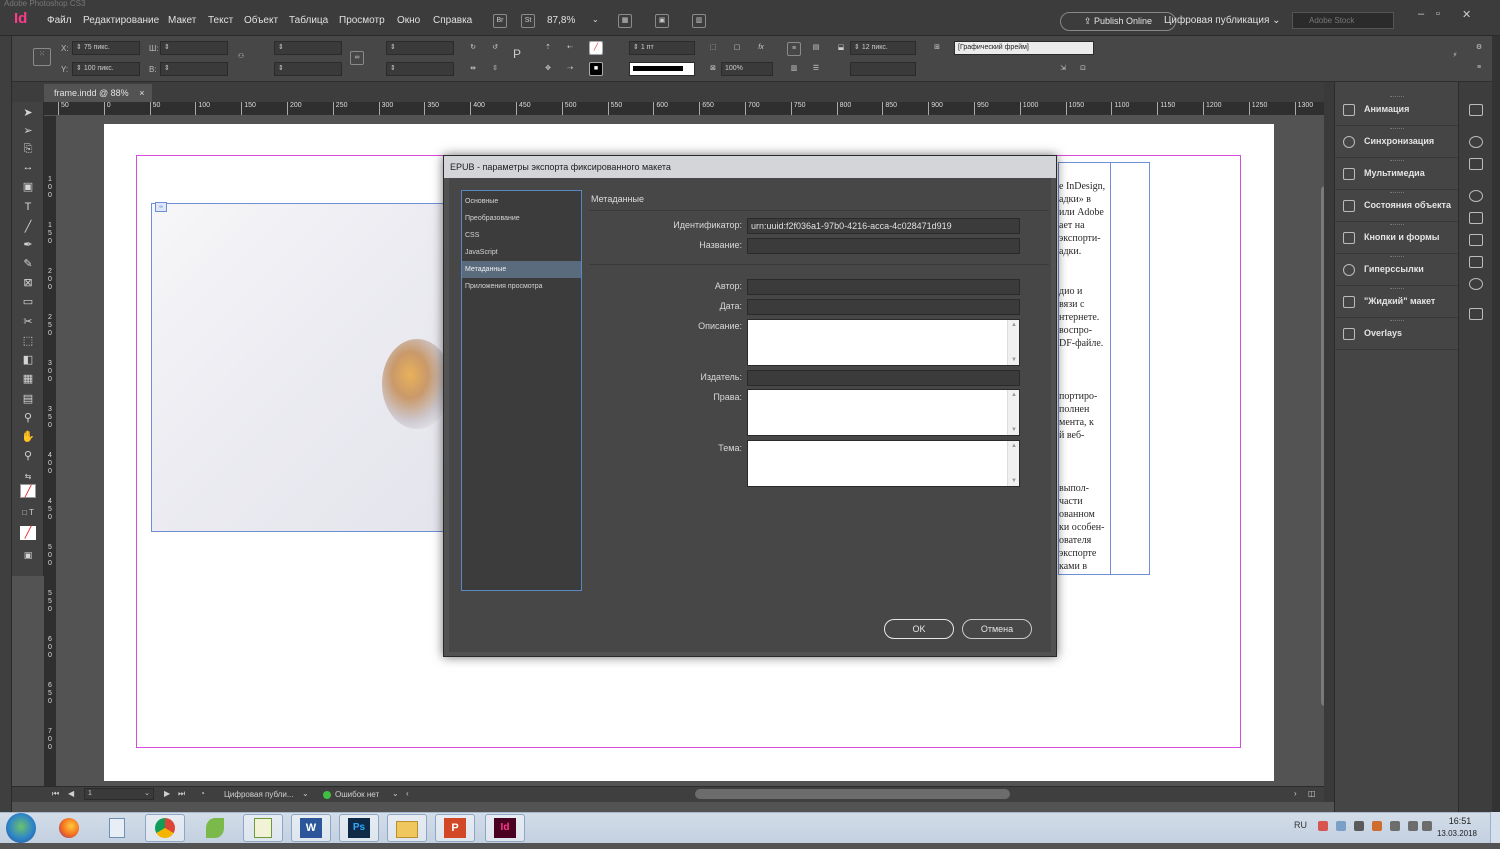  What do you see at coordinates (713, 70) in the screenshot?
I see `opacity-icon: ⊠` at bounding box center [713, 70].